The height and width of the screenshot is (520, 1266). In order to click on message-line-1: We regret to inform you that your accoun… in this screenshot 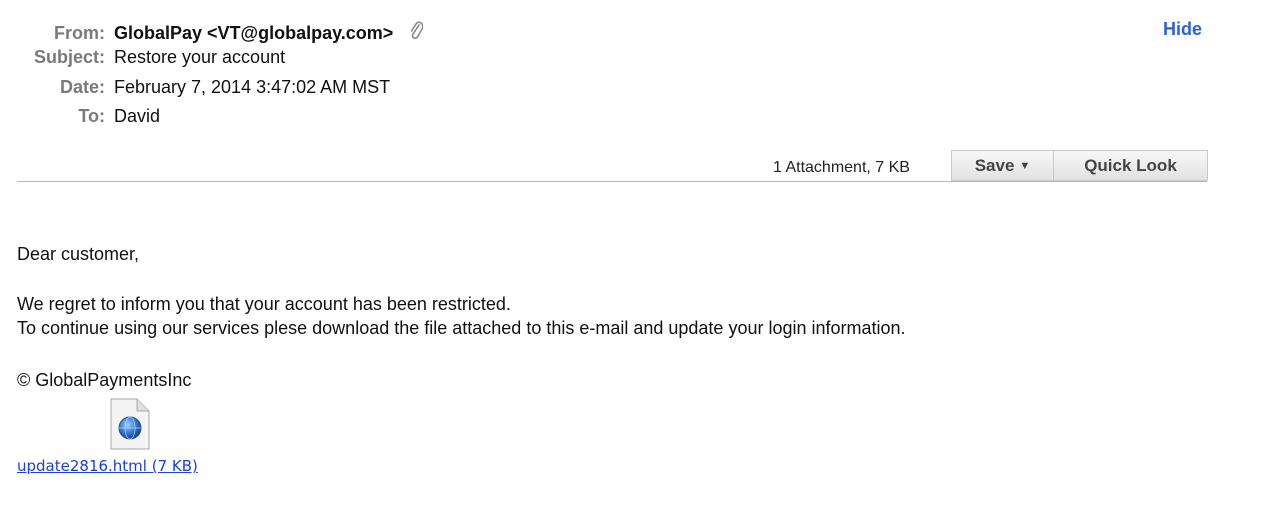, I will do `click(264, 304)`.